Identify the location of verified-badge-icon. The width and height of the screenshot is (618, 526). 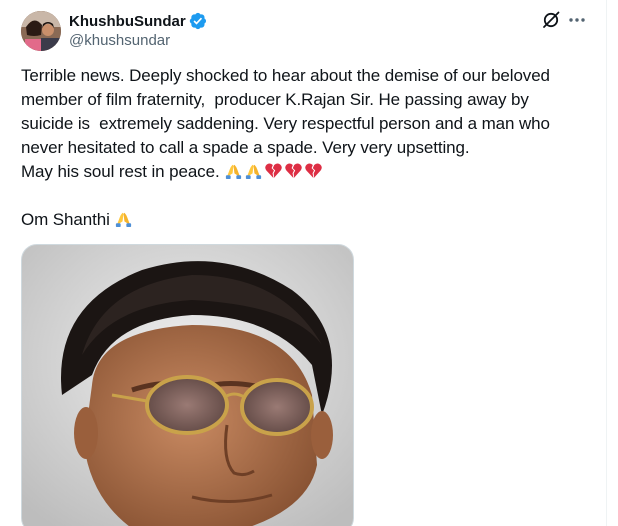
(198, 21).